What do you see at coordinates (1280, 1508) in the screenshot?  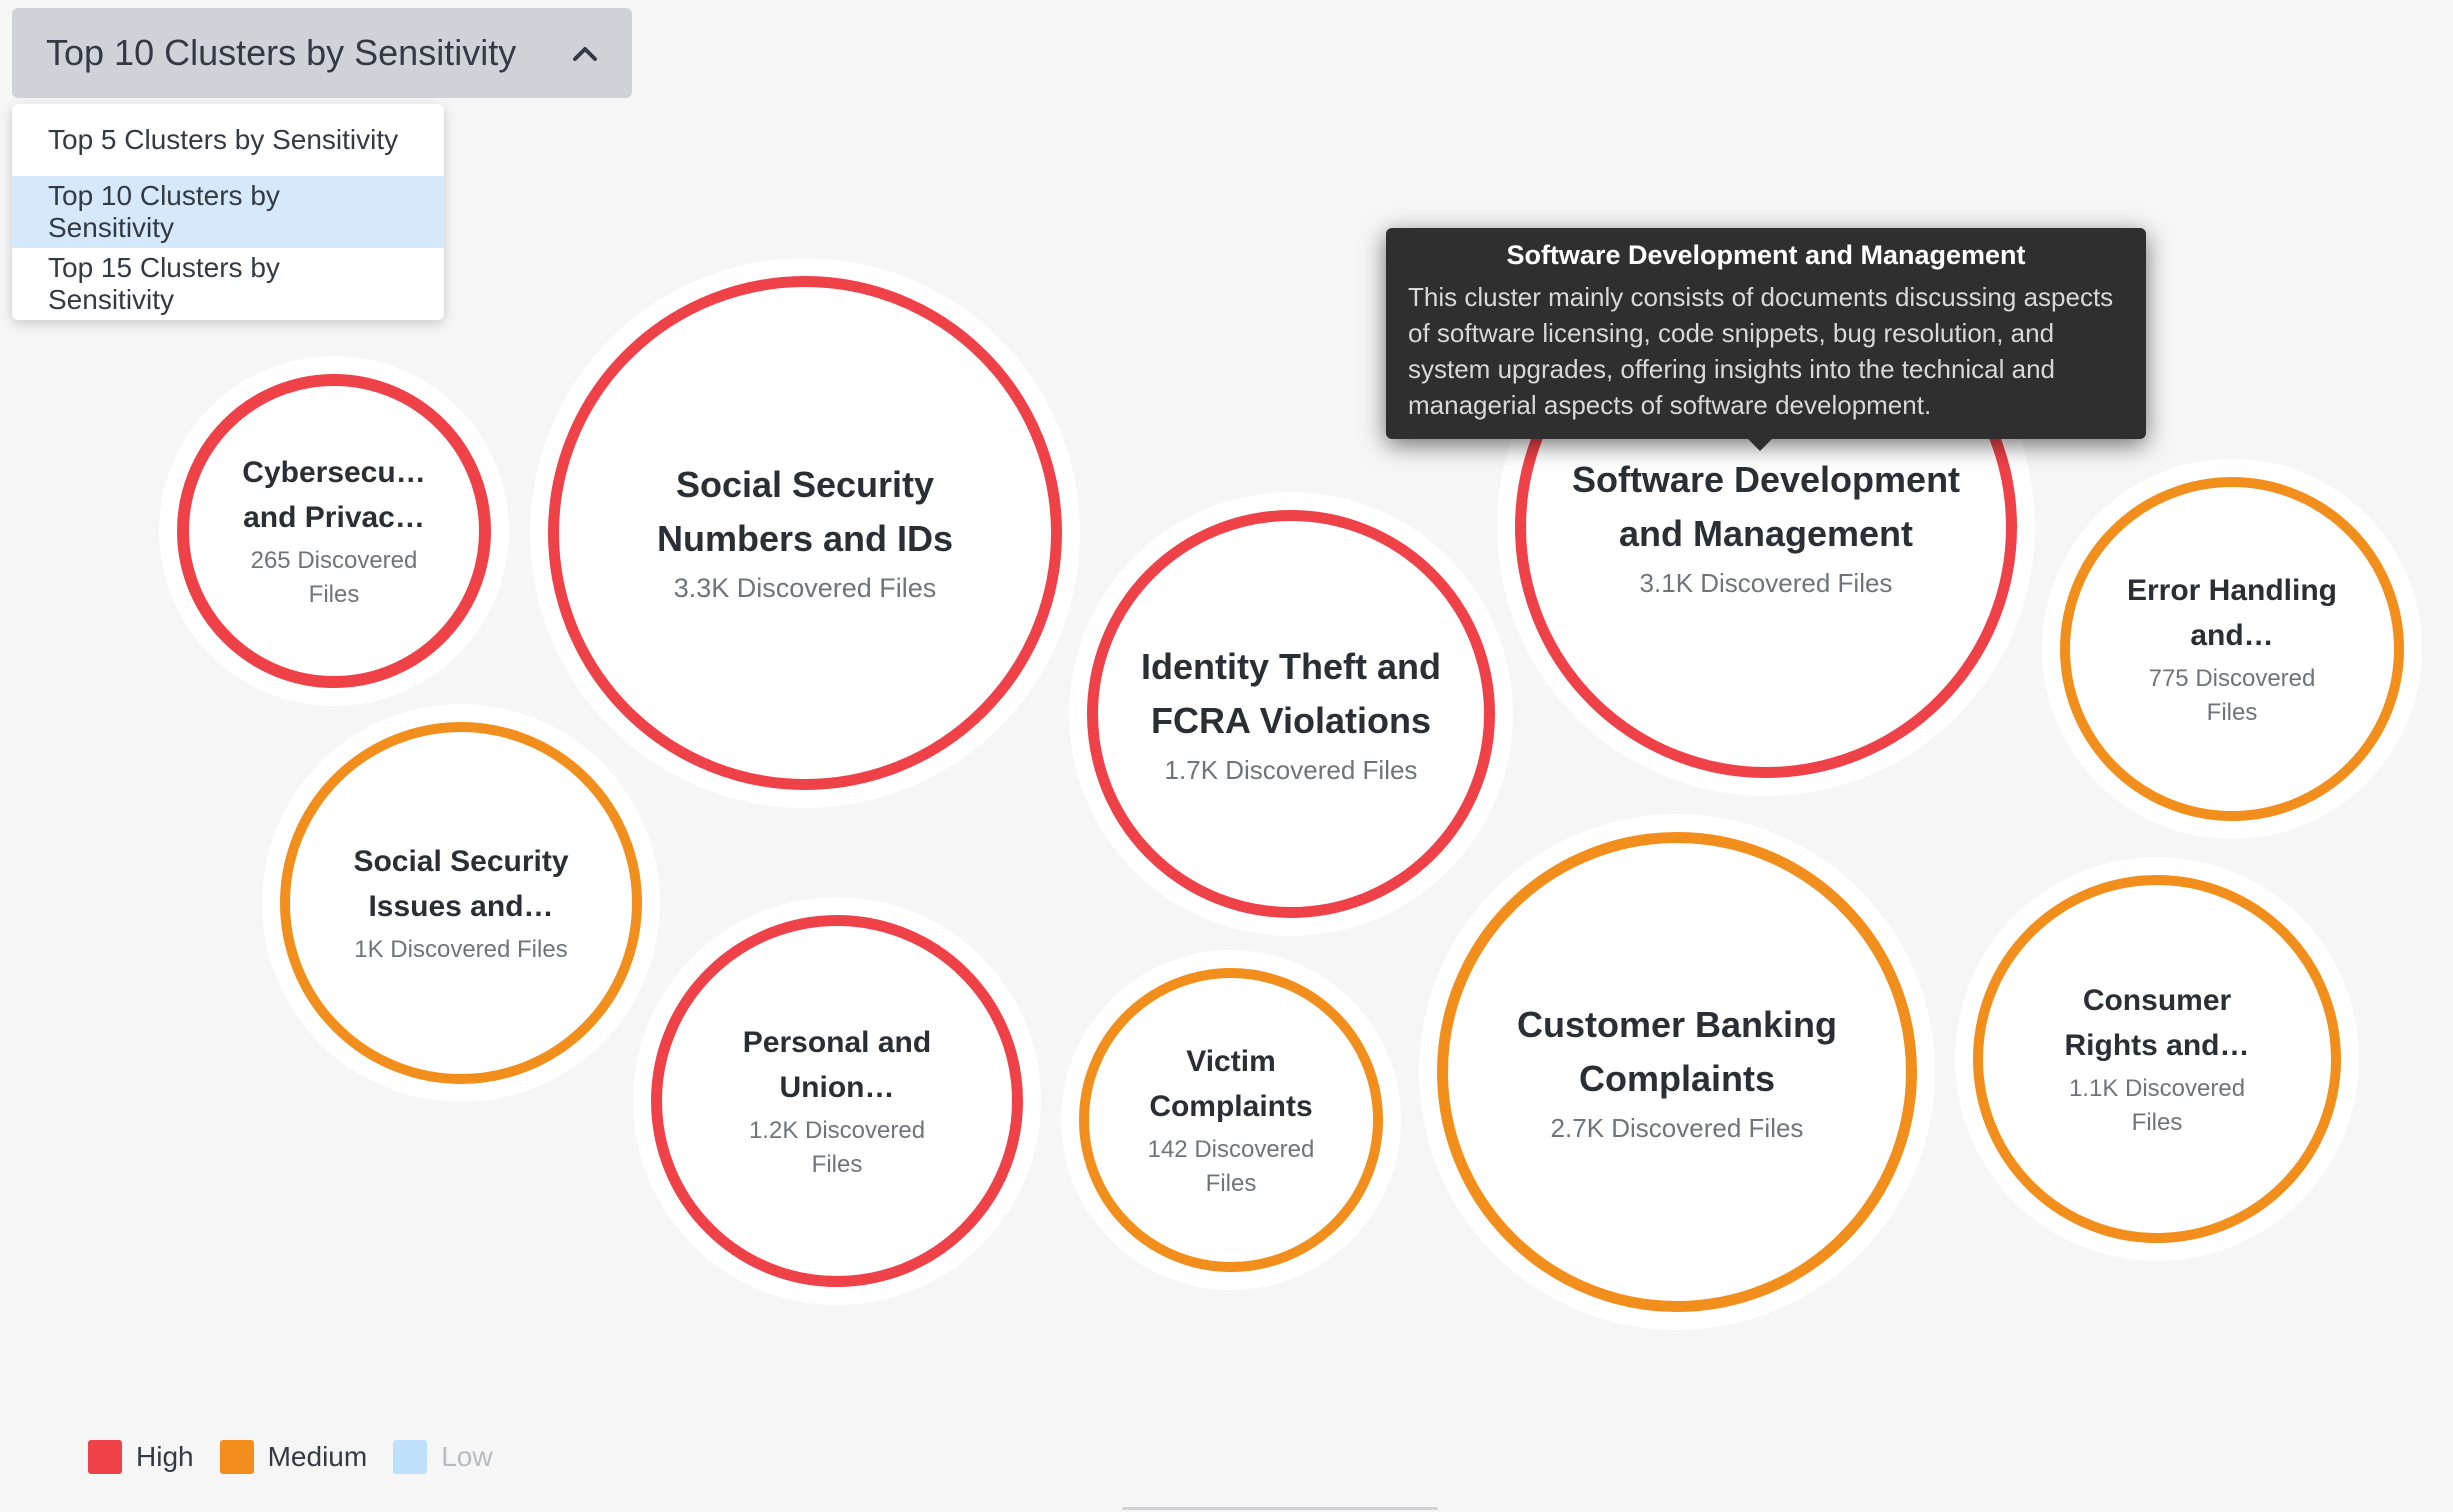 I see `scroll-handle` at bounding box center [1280, 1508].